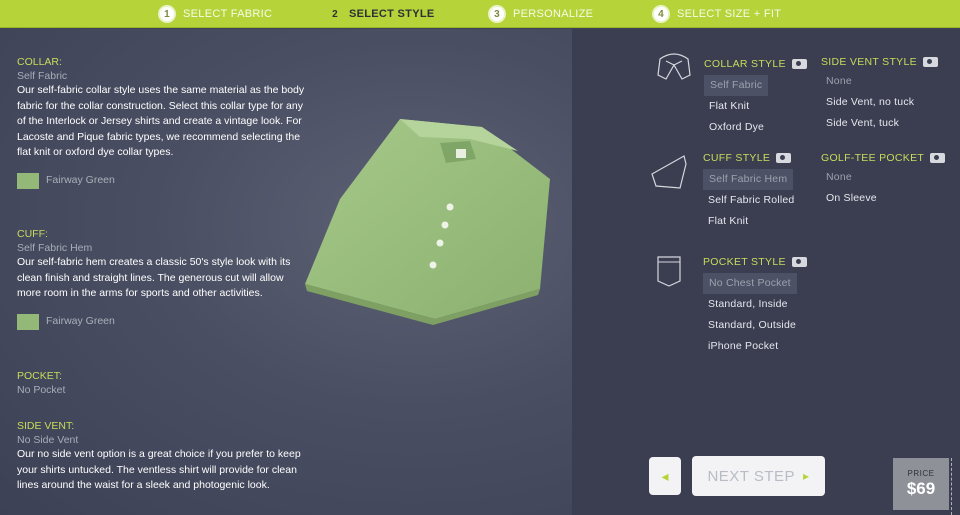  What do you see at coordinates (42, 76) in the screenshot?
I see `collar-summary-value: Self Fabric` at bounding box center [42, 76].